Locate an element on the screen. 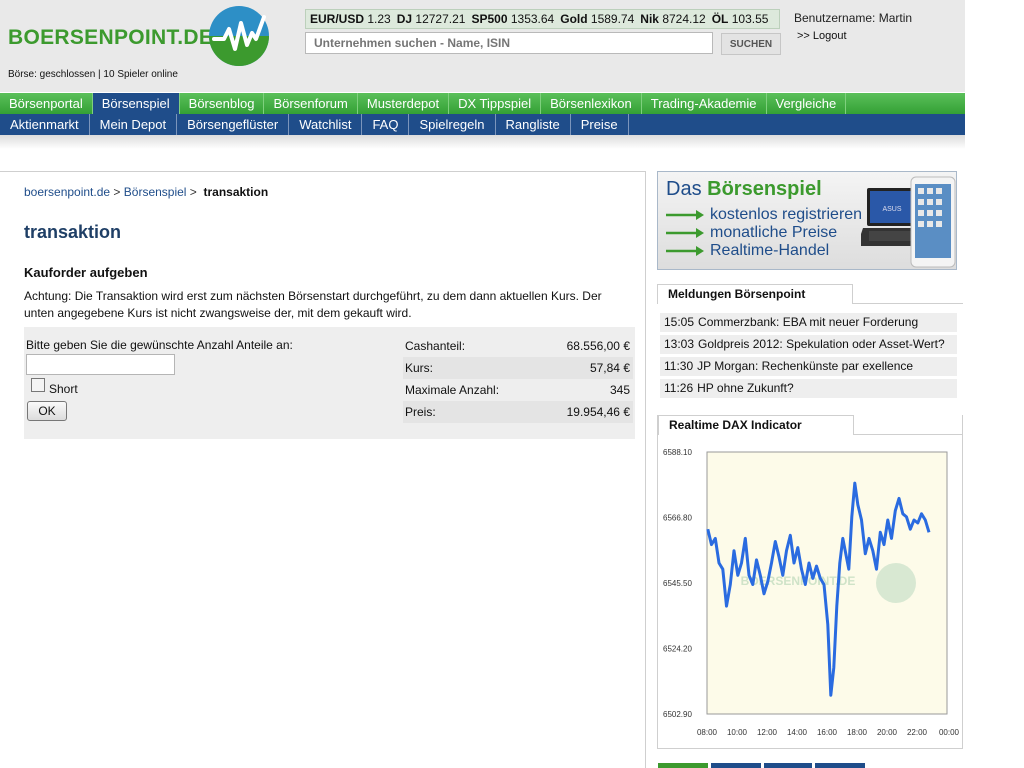 The height and width of the screenshot is (768, 1024). summary-value: 68.556,00 € is located at coordinates (598, 346).